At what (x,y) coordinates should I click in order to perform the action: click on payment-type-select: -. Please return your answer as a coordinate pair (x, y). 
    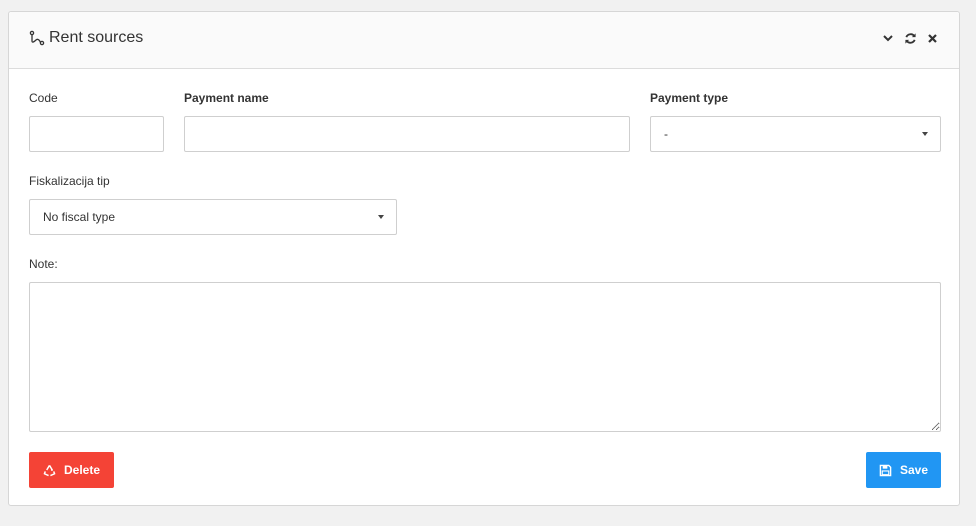
    Looking at the image, I should click on (795, 134).